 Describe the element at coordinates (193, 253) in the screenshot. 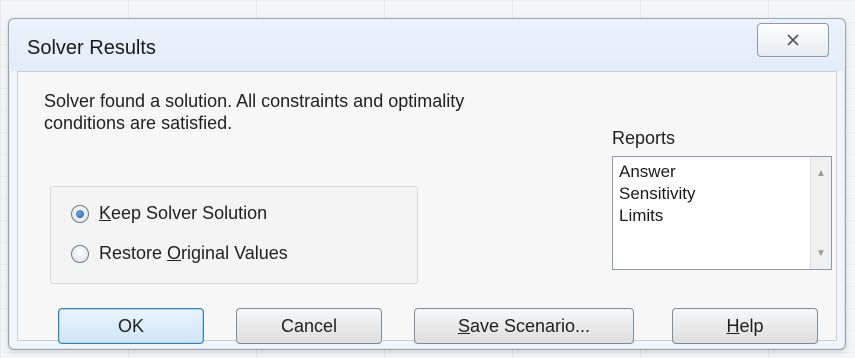

I see `restore-original-values-label: Restore Original Values` at that location.